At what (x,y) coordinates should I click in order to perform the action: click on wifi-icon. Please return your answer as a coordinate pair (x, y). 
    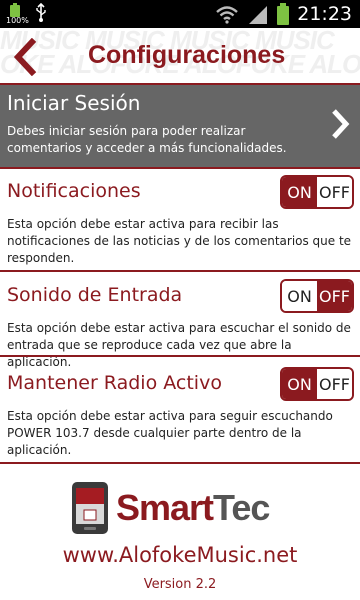
    Looking at the image, I should click on (227, 15).